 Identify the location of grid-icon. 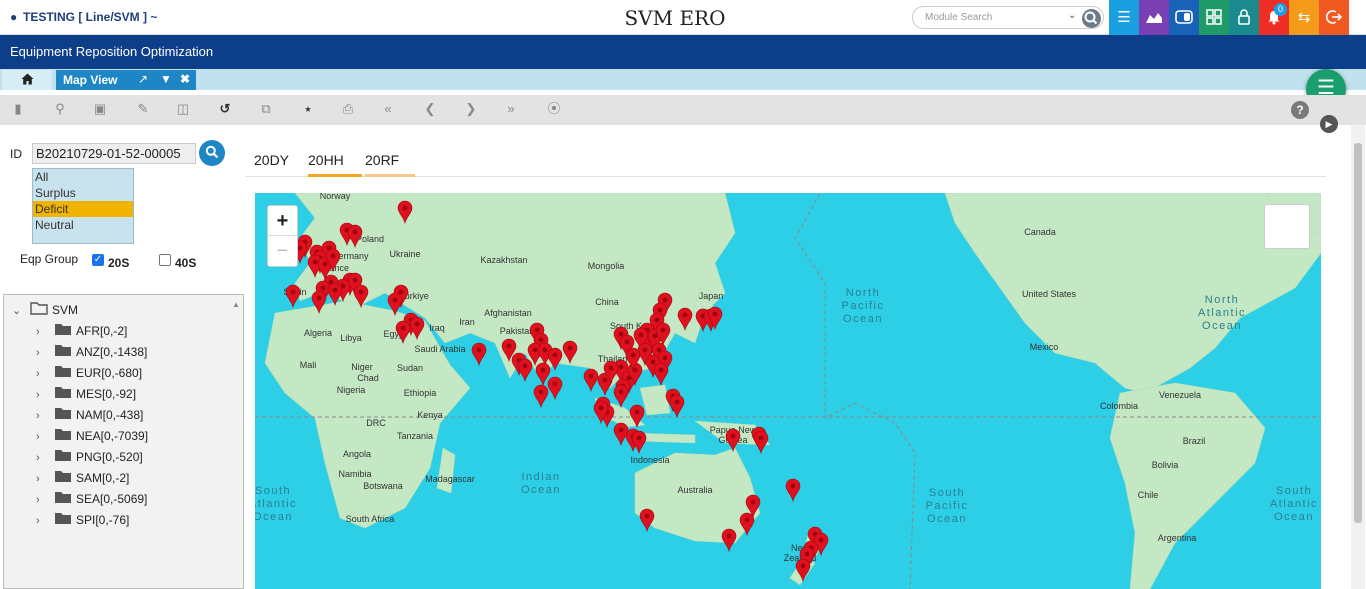
(1214, 17).